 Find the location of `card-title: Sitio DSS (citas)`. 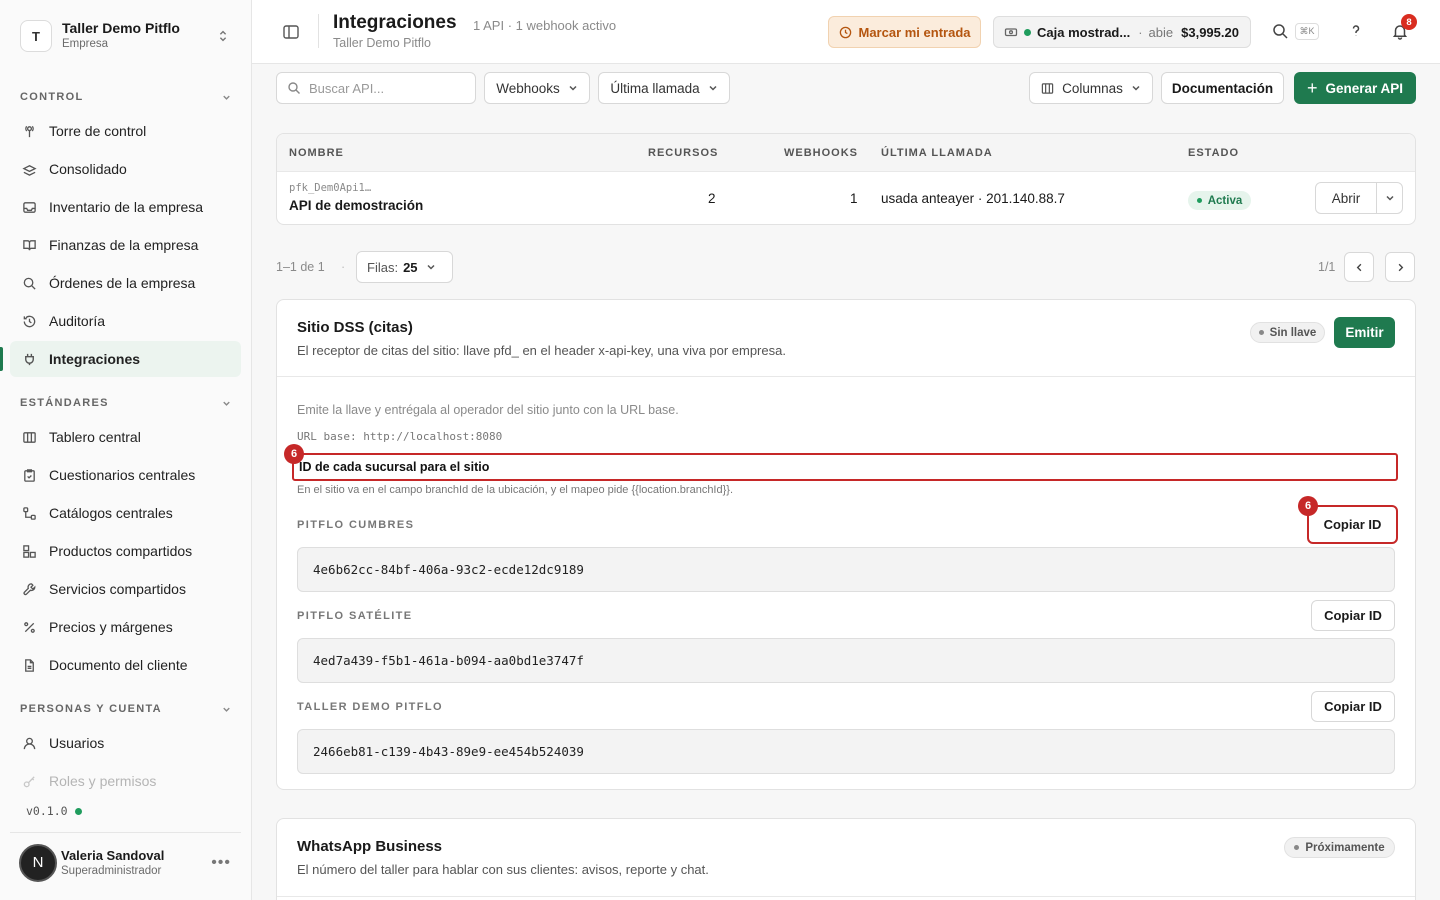

card-title: Sitio DSS (citas) is located at coordinates (355, 327).